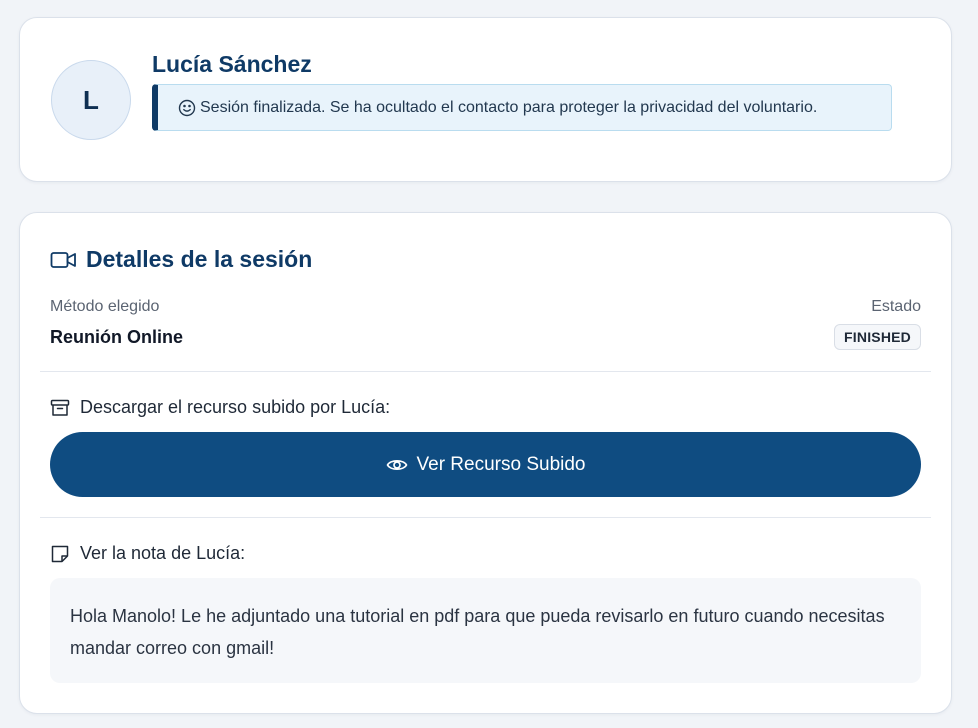  Describe the element at coordinates (105, 306) in the screenshot. I see `method-label: Método elegido` at that location.